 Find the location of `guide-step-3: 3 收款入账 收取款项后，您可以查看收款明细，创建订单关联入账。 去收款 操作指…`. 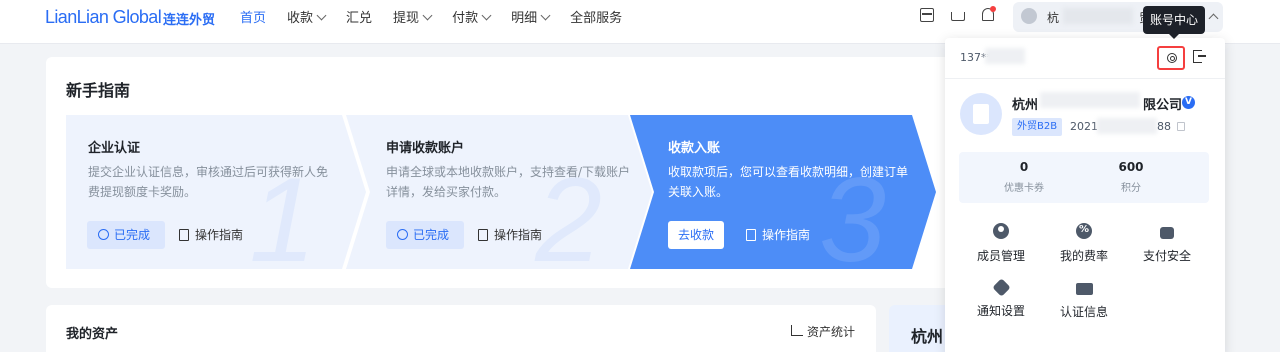

guide-step-3: 3 收款入账 收取款项后，您可以查看收款明细，创建订单关联入账。 去收款 操作指… is located at coordinates (783, 201).